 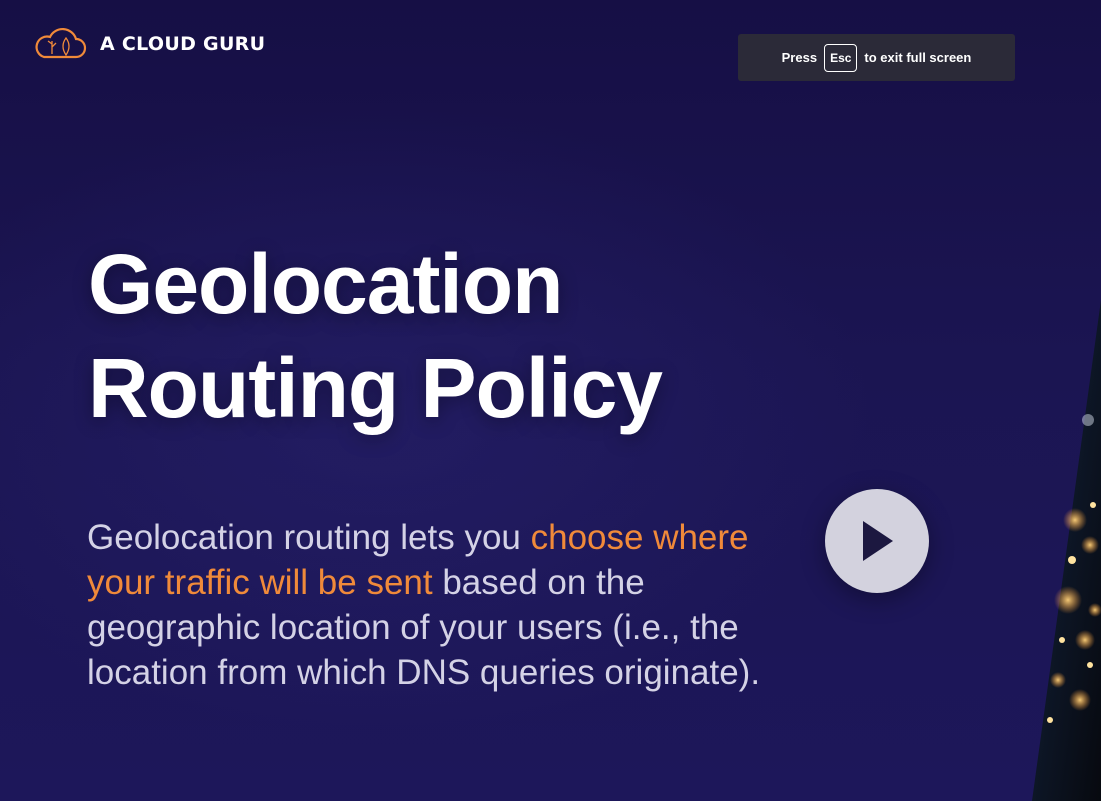 I want to click on esc-key-badge: Esc, so click(x=841, y=57).